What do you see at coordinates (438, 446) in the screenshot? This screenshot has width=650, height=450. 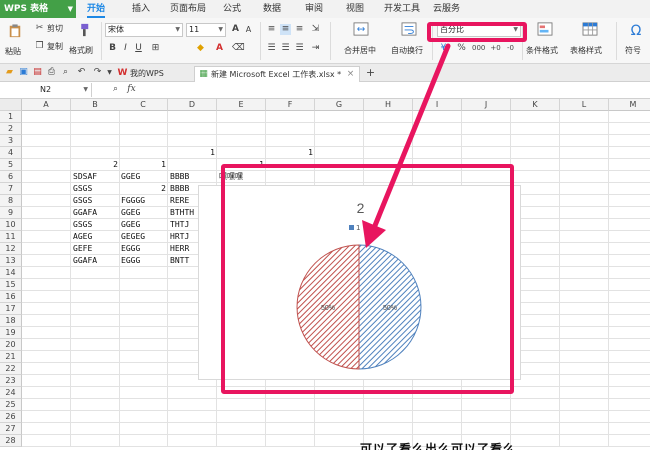 I see `bottom-caption: 可以了看么出么可以了看么` at bounding box center [438, 446].